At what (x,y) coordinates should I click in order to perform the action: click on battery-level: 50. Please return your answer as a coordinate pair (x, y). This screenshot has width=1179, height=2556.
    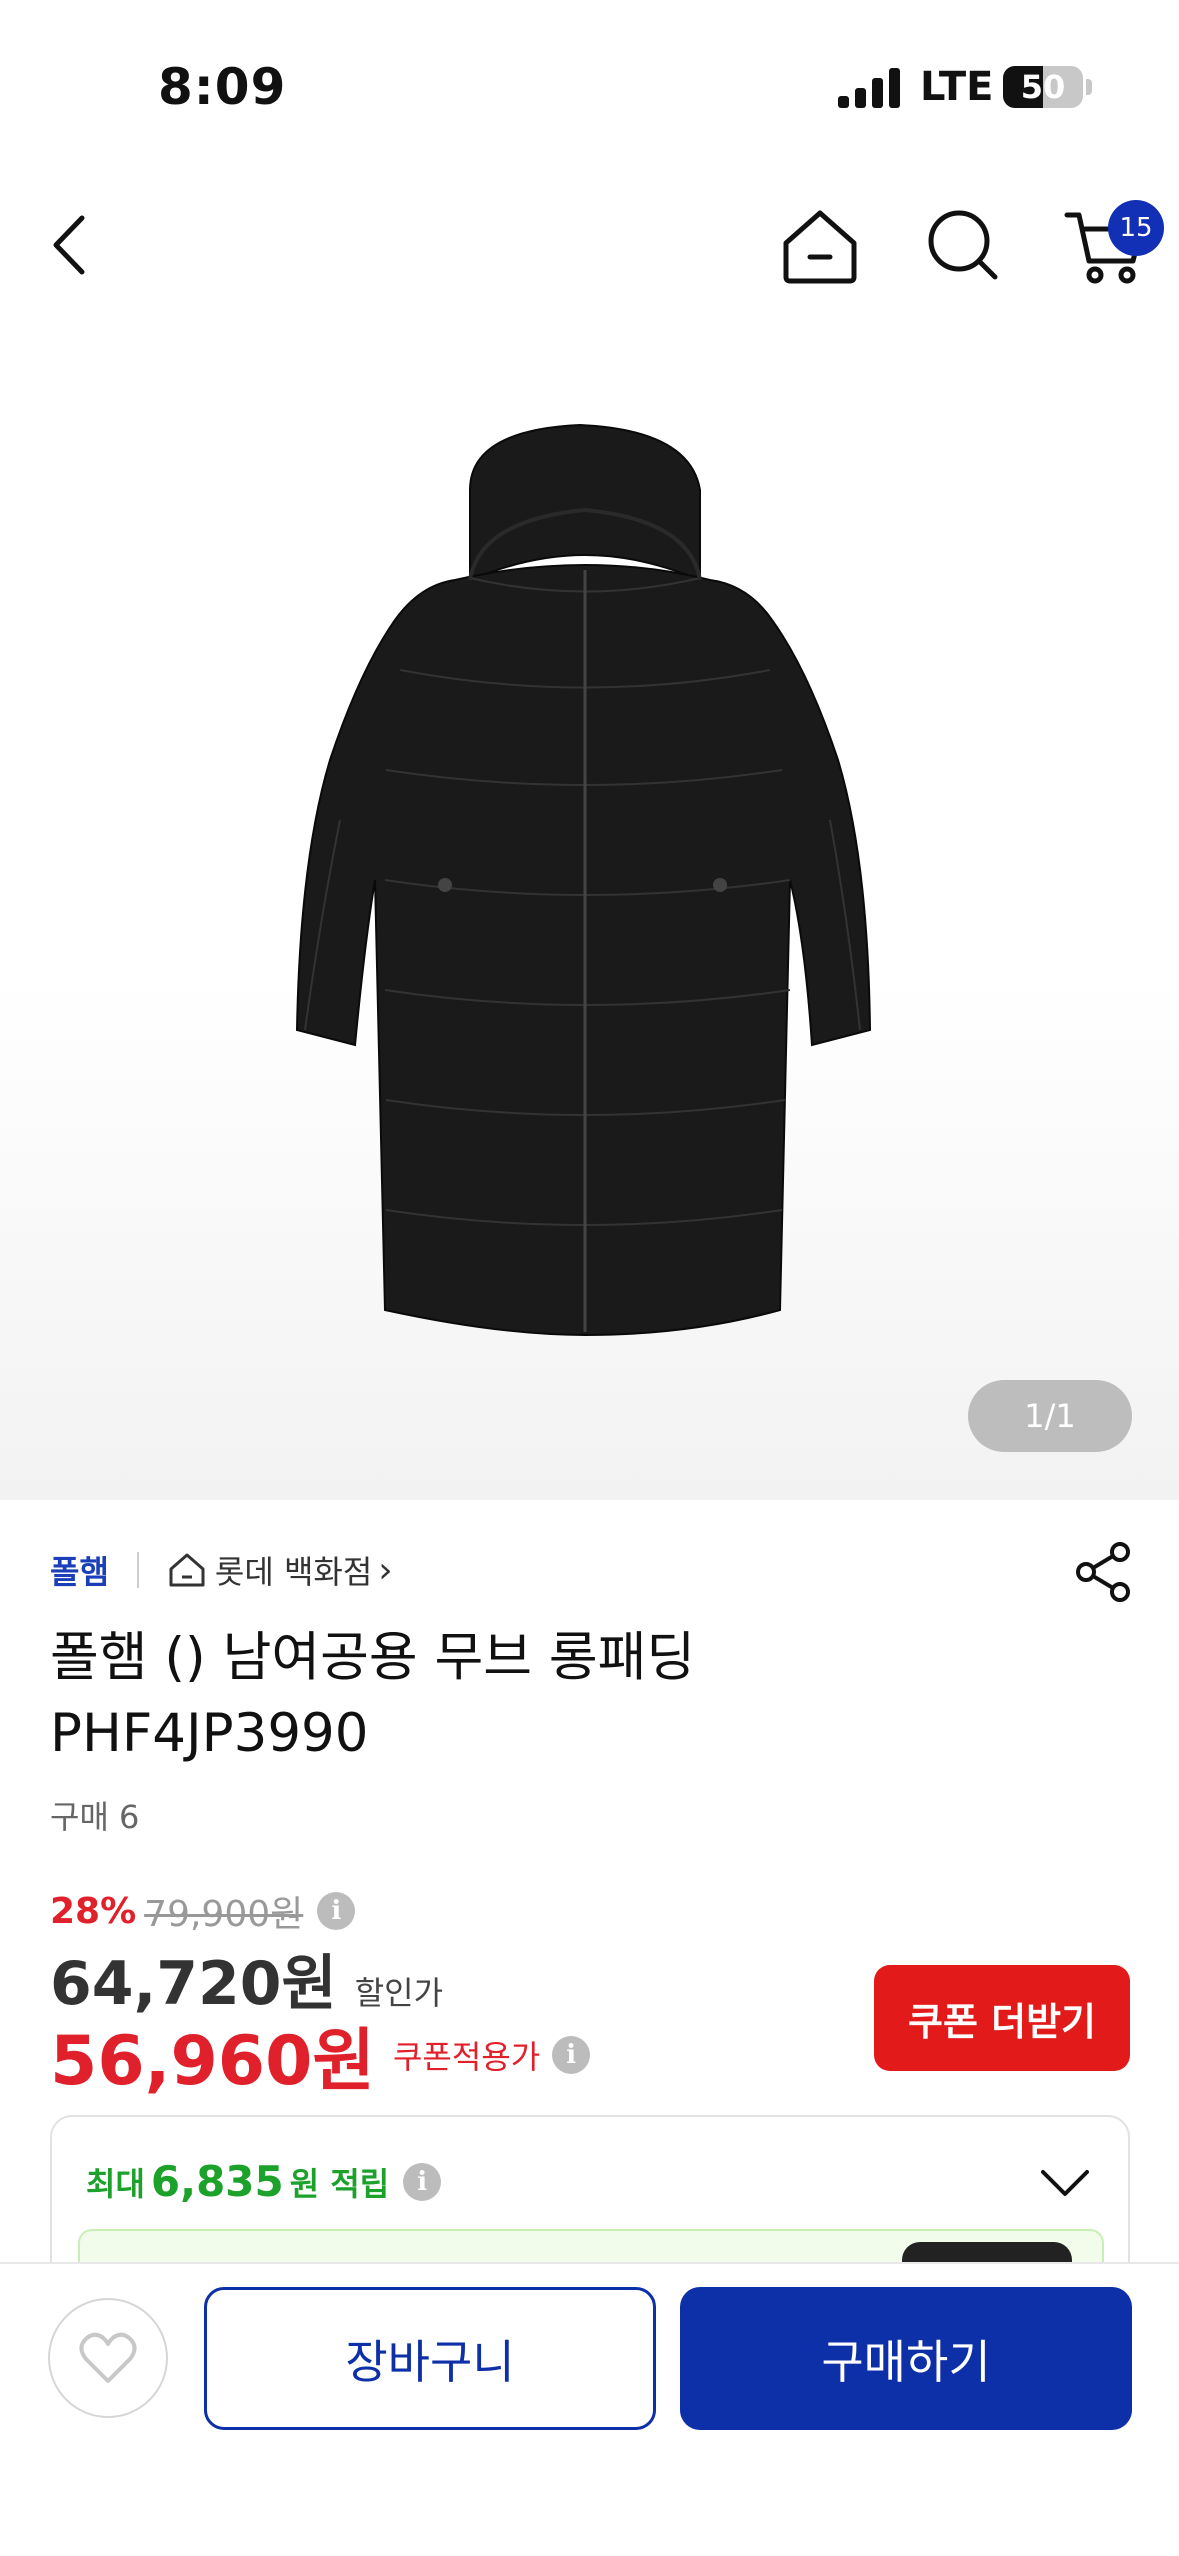
    Looking at the image, I should click on (1043, 87).